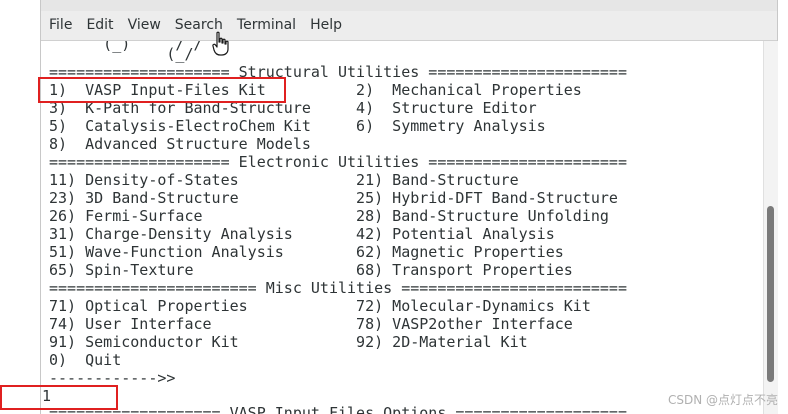 Image resolution: width=788 pixels, height=414 pixels. Describe the element at coordinates (266, 25) in the screenshot. I see `menu-terminal: Terminal` at that location.